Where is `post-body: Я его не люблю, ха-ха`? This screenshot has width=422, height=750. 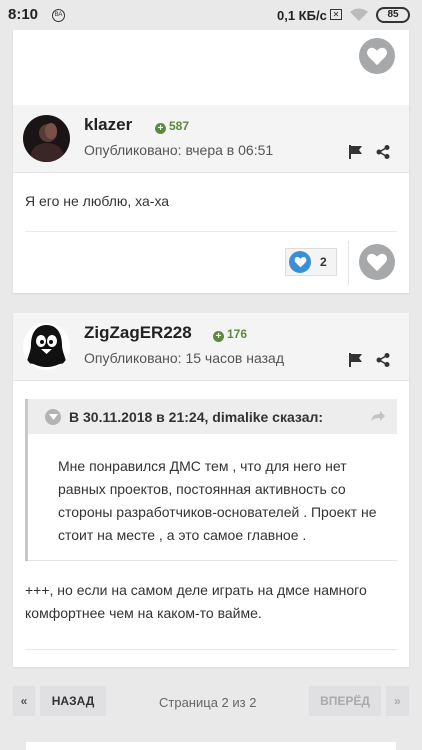
post-body: Я его не люблю, ха-ха is located at coordinates (97, 201).